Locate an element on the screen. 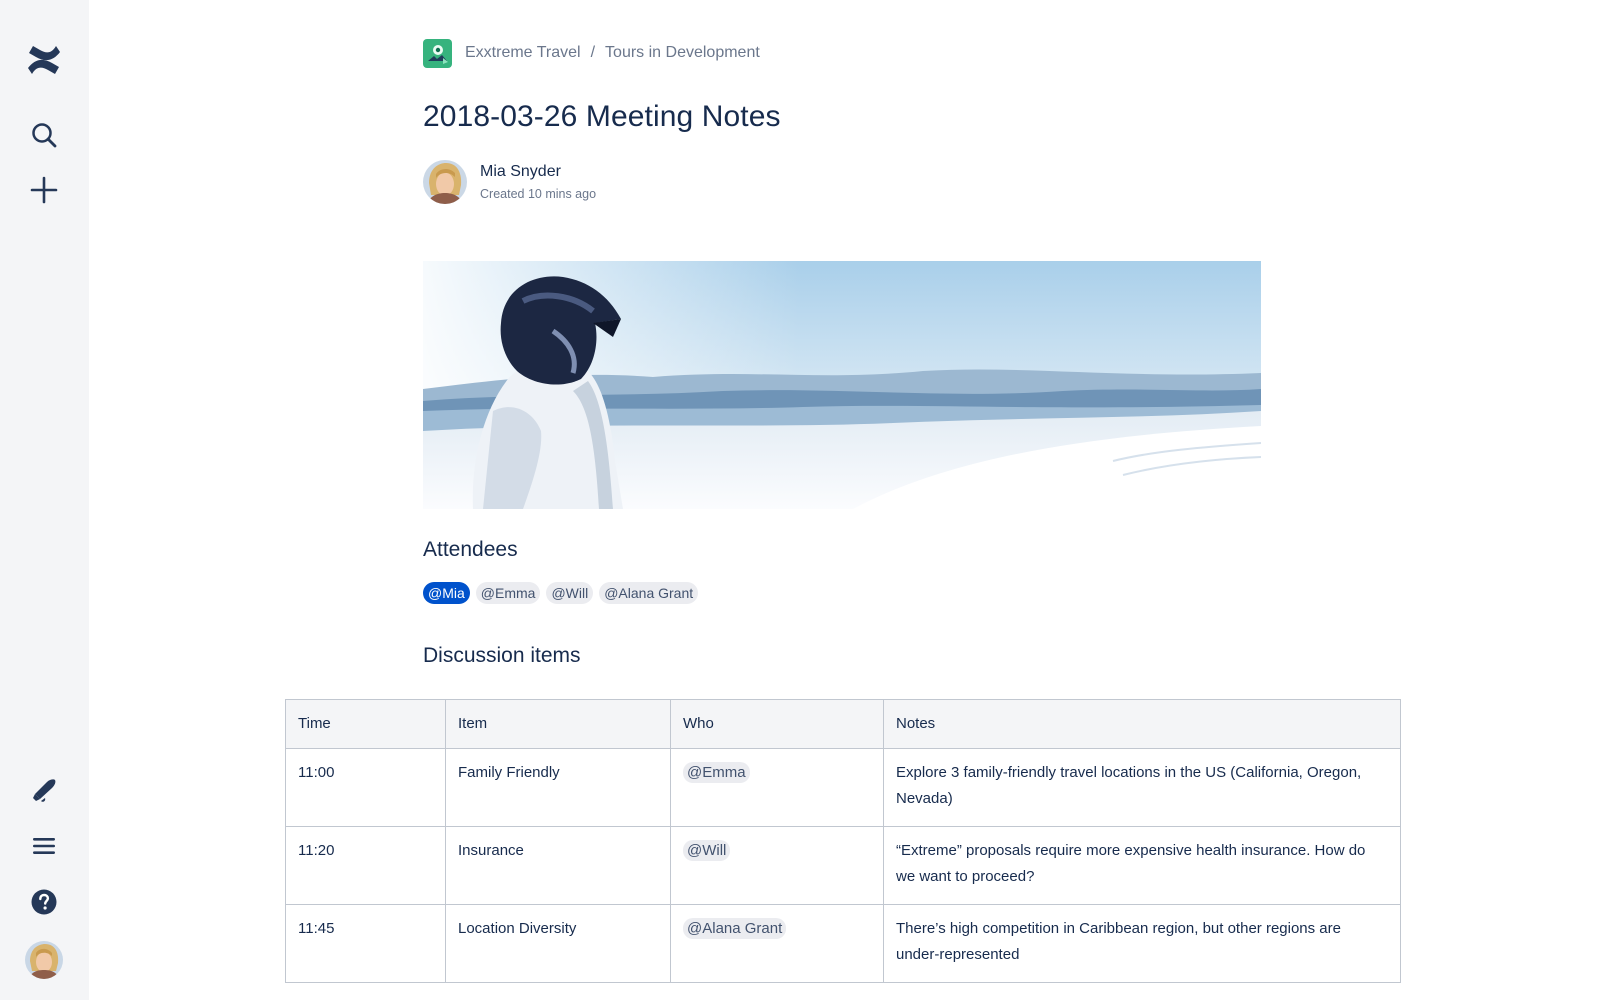  menu-icon is located at coordinates (44, 846).